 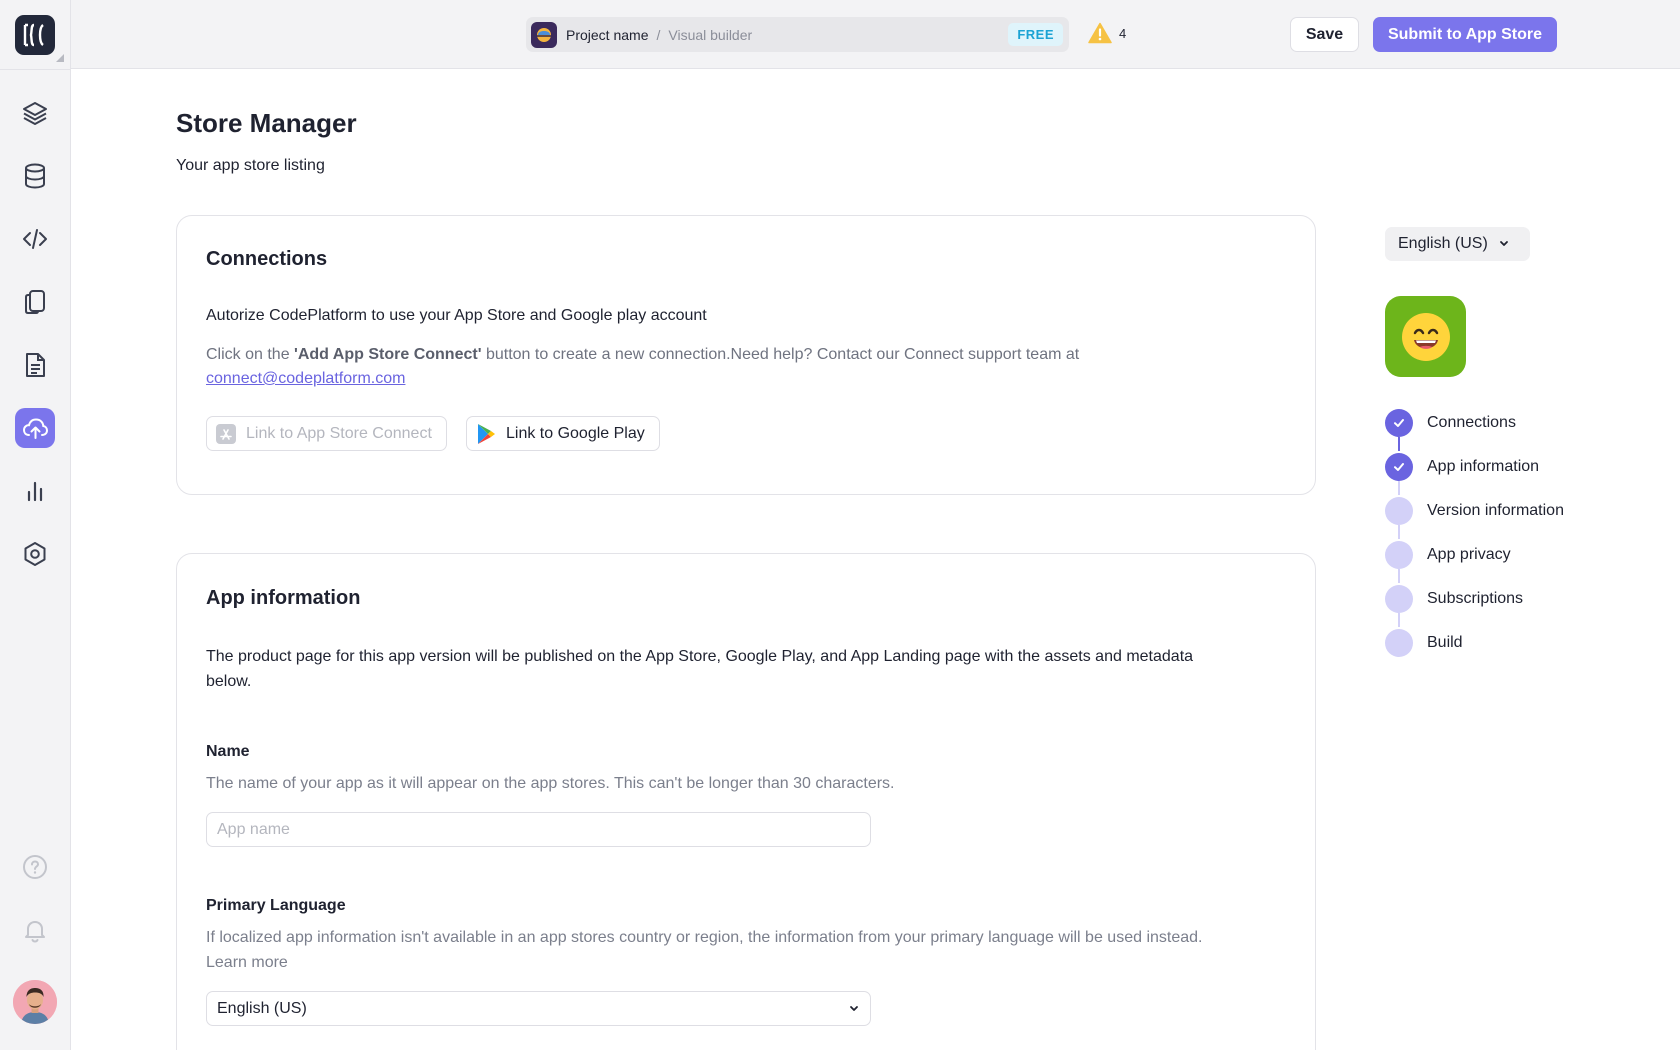 I want to click on help-bold: 'Add App Store Connect', so click(x=388, y=354).